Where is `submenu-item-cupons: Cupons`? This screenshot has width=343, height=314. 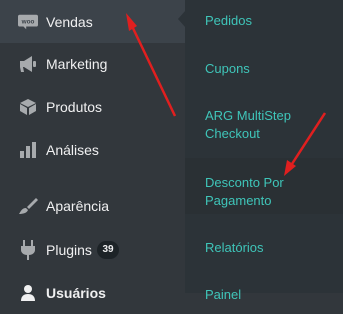
submenu-item-cupons: Cupons is located at coordinates (270, 69).